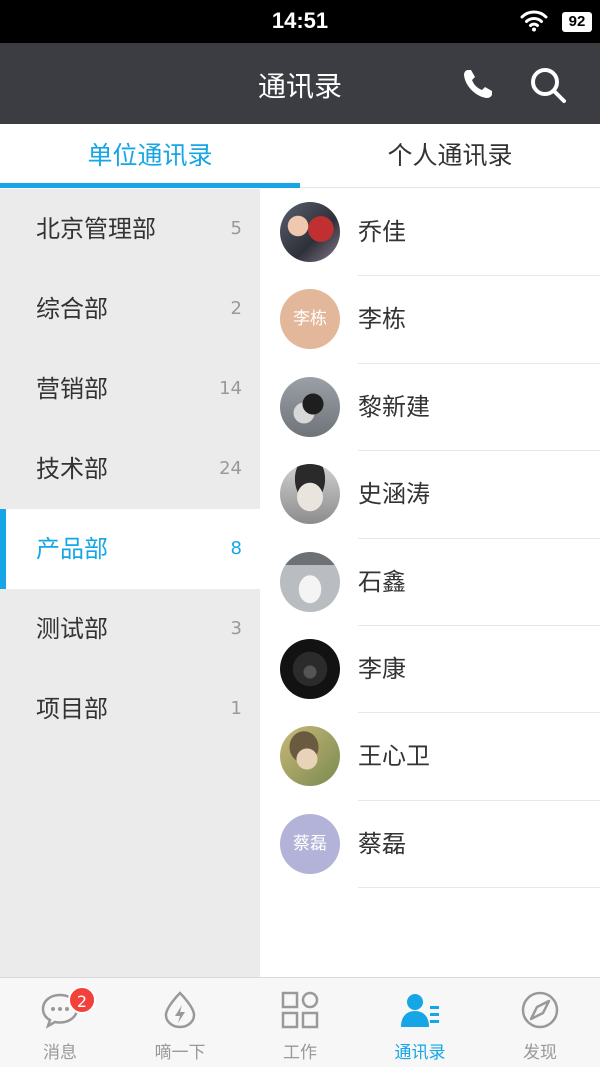 This screenshot has width=600, height=1067. What do you see at coordinates (236, 628) in the screenshot?
I see `department-count: 3` at bounding box center [236, 628].